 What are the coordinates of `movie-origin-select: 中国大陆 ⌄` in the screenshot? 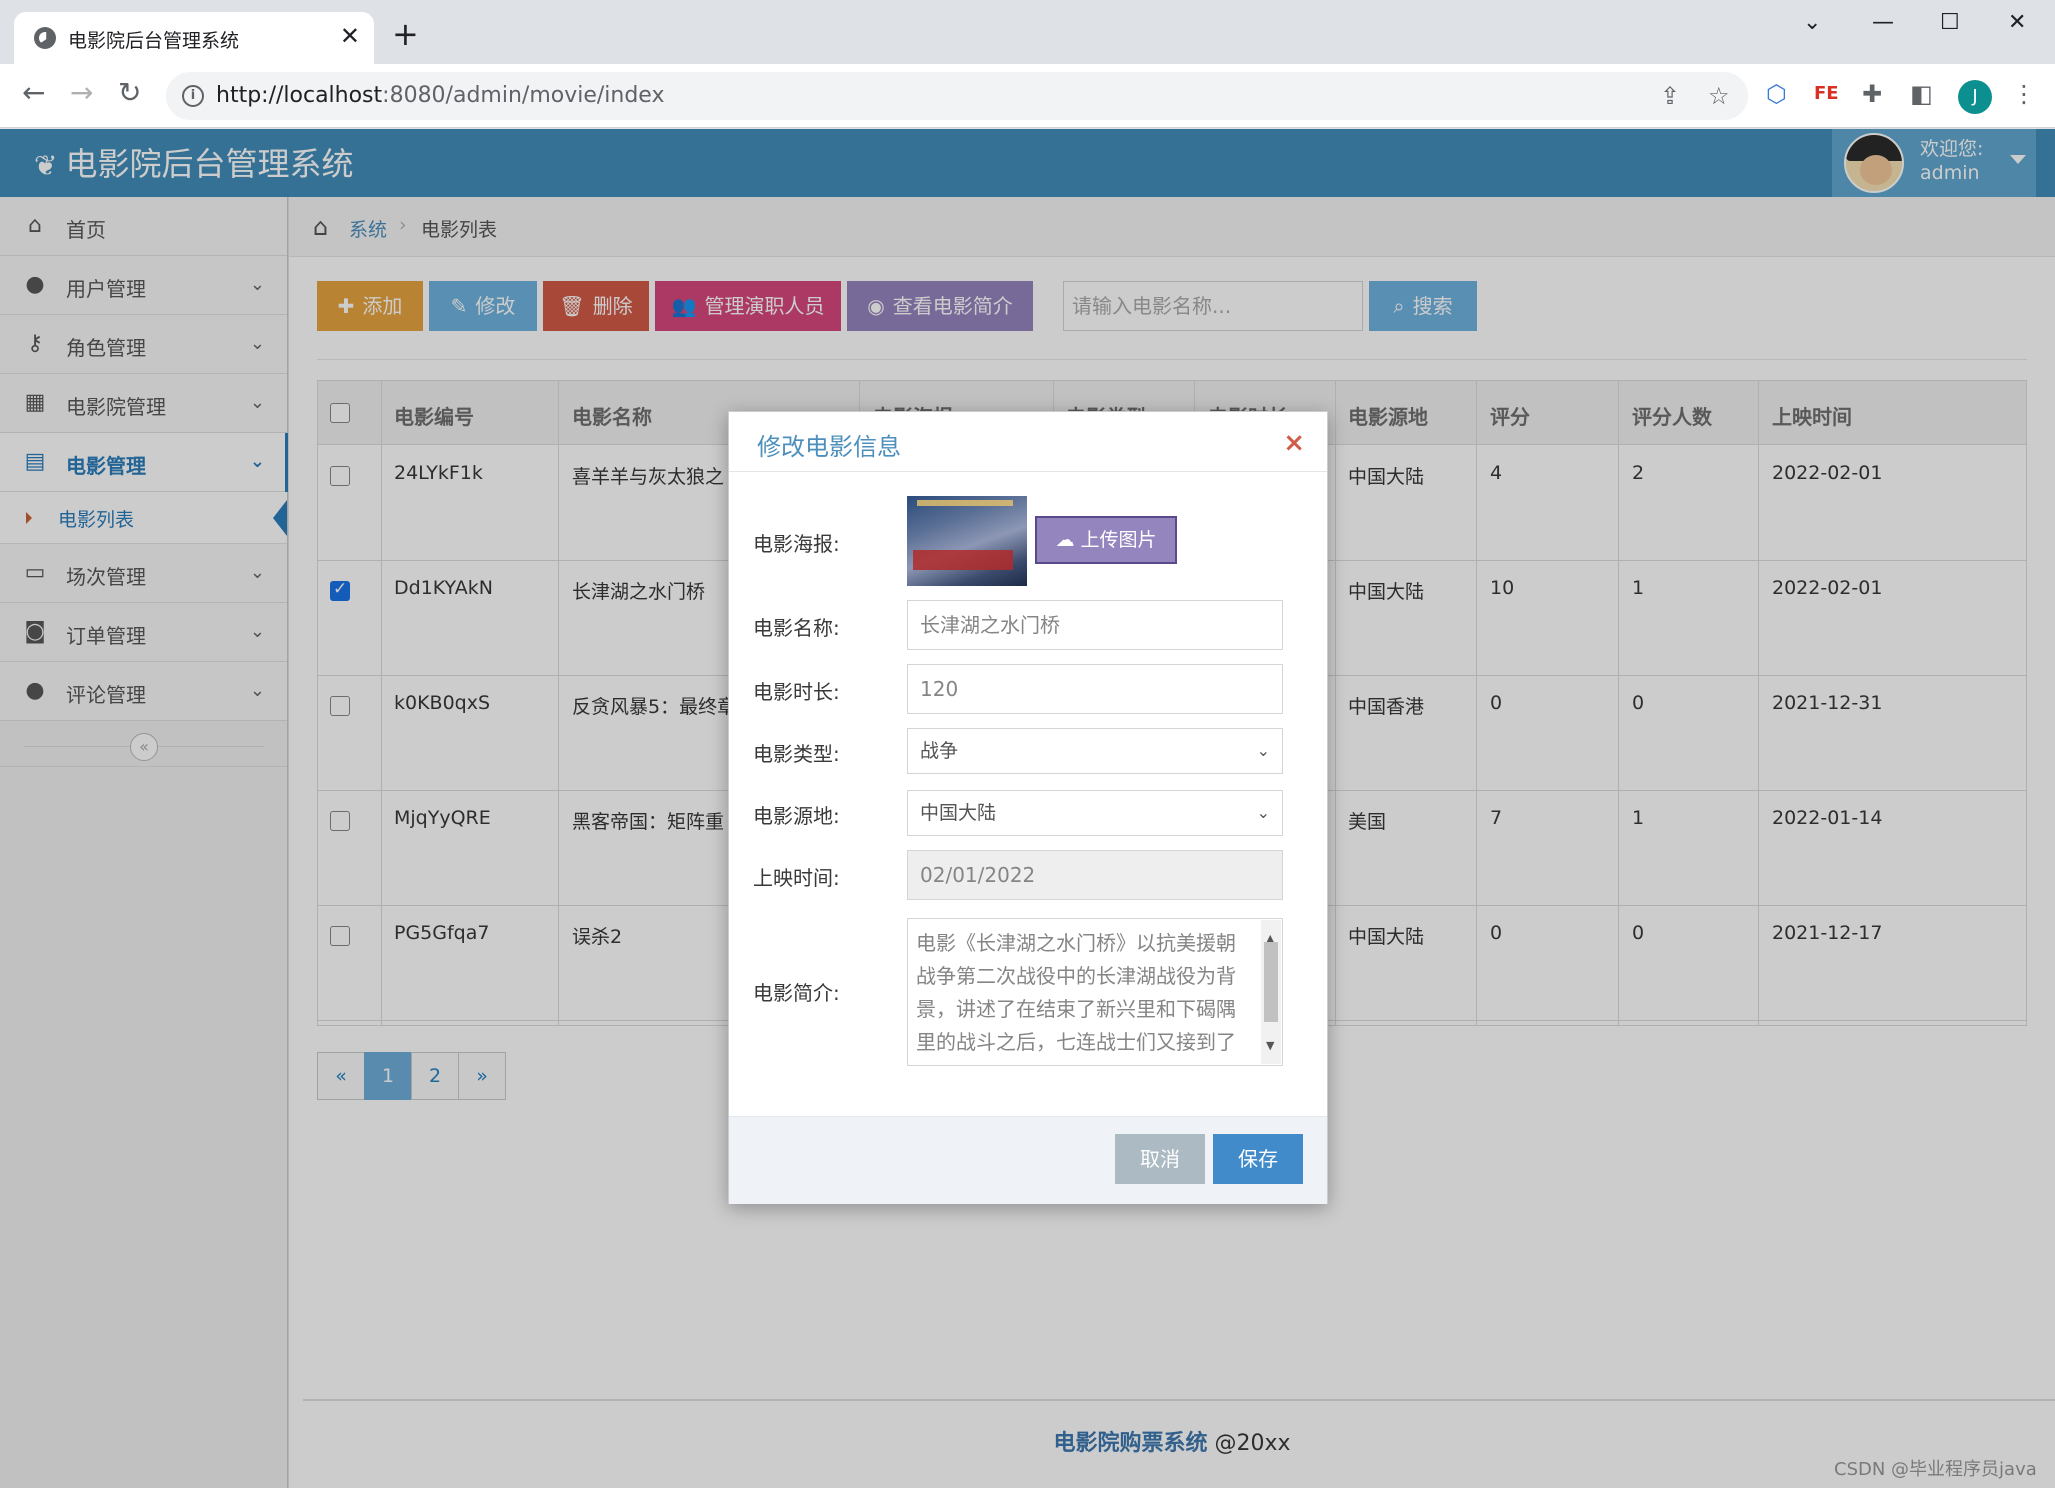 It's located at (1095, 813).